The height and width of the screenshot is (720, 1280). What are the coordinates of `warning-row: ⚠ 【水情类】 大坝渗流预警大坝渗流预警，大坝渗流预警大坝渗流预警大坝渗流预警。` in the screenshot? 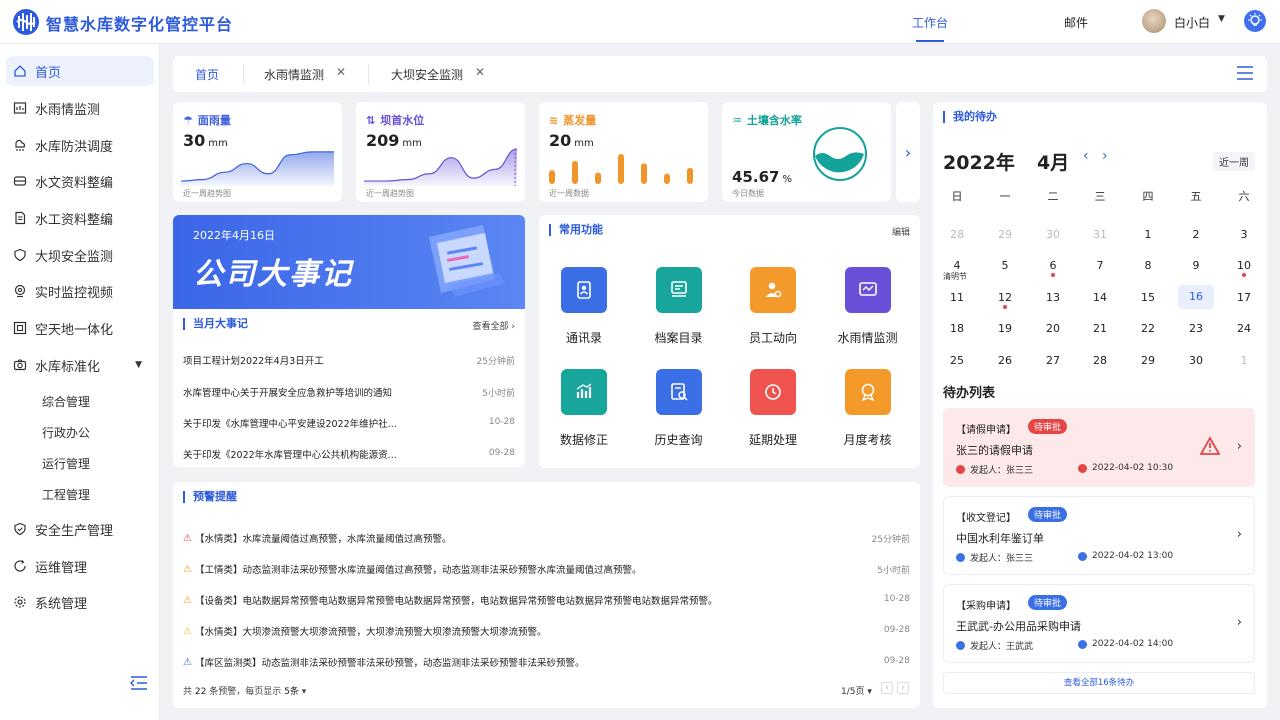 It's located at (513, 631).